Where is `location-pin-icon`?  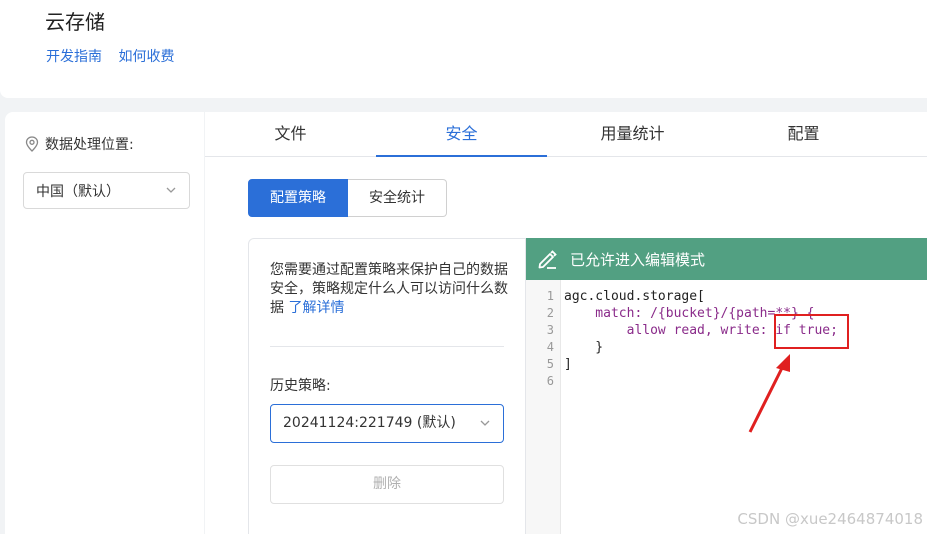 location-pin-icon is located at coordinates (32, 144).